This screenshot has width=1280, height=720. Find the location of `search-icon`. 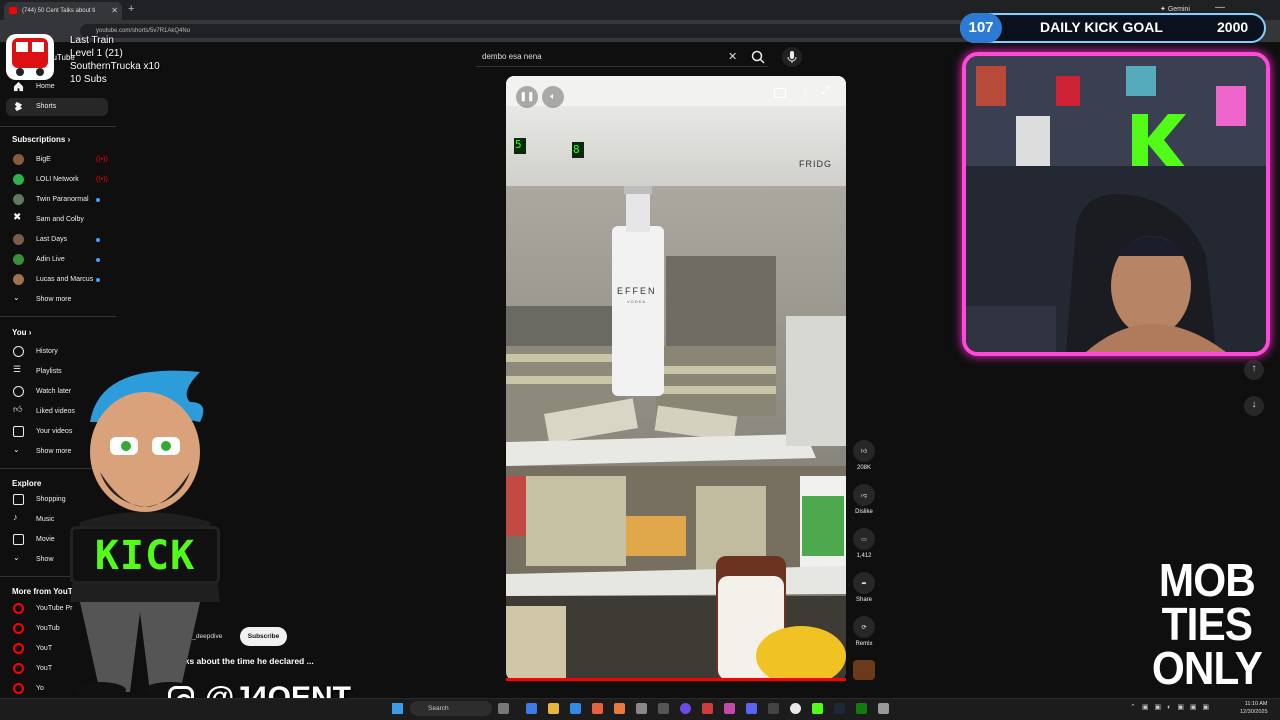

search-icon is located at coordinates (758, 57).